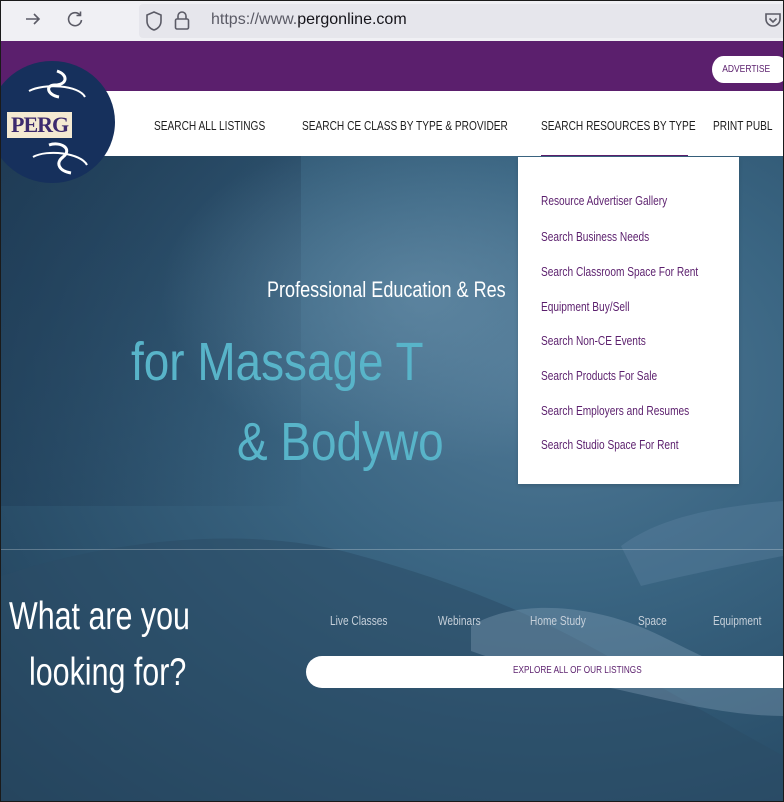  What do you see at coordinates (352, 19) in the screenshot?
I see `url-domain: pergonline.com` at bounding box center [352, 19].